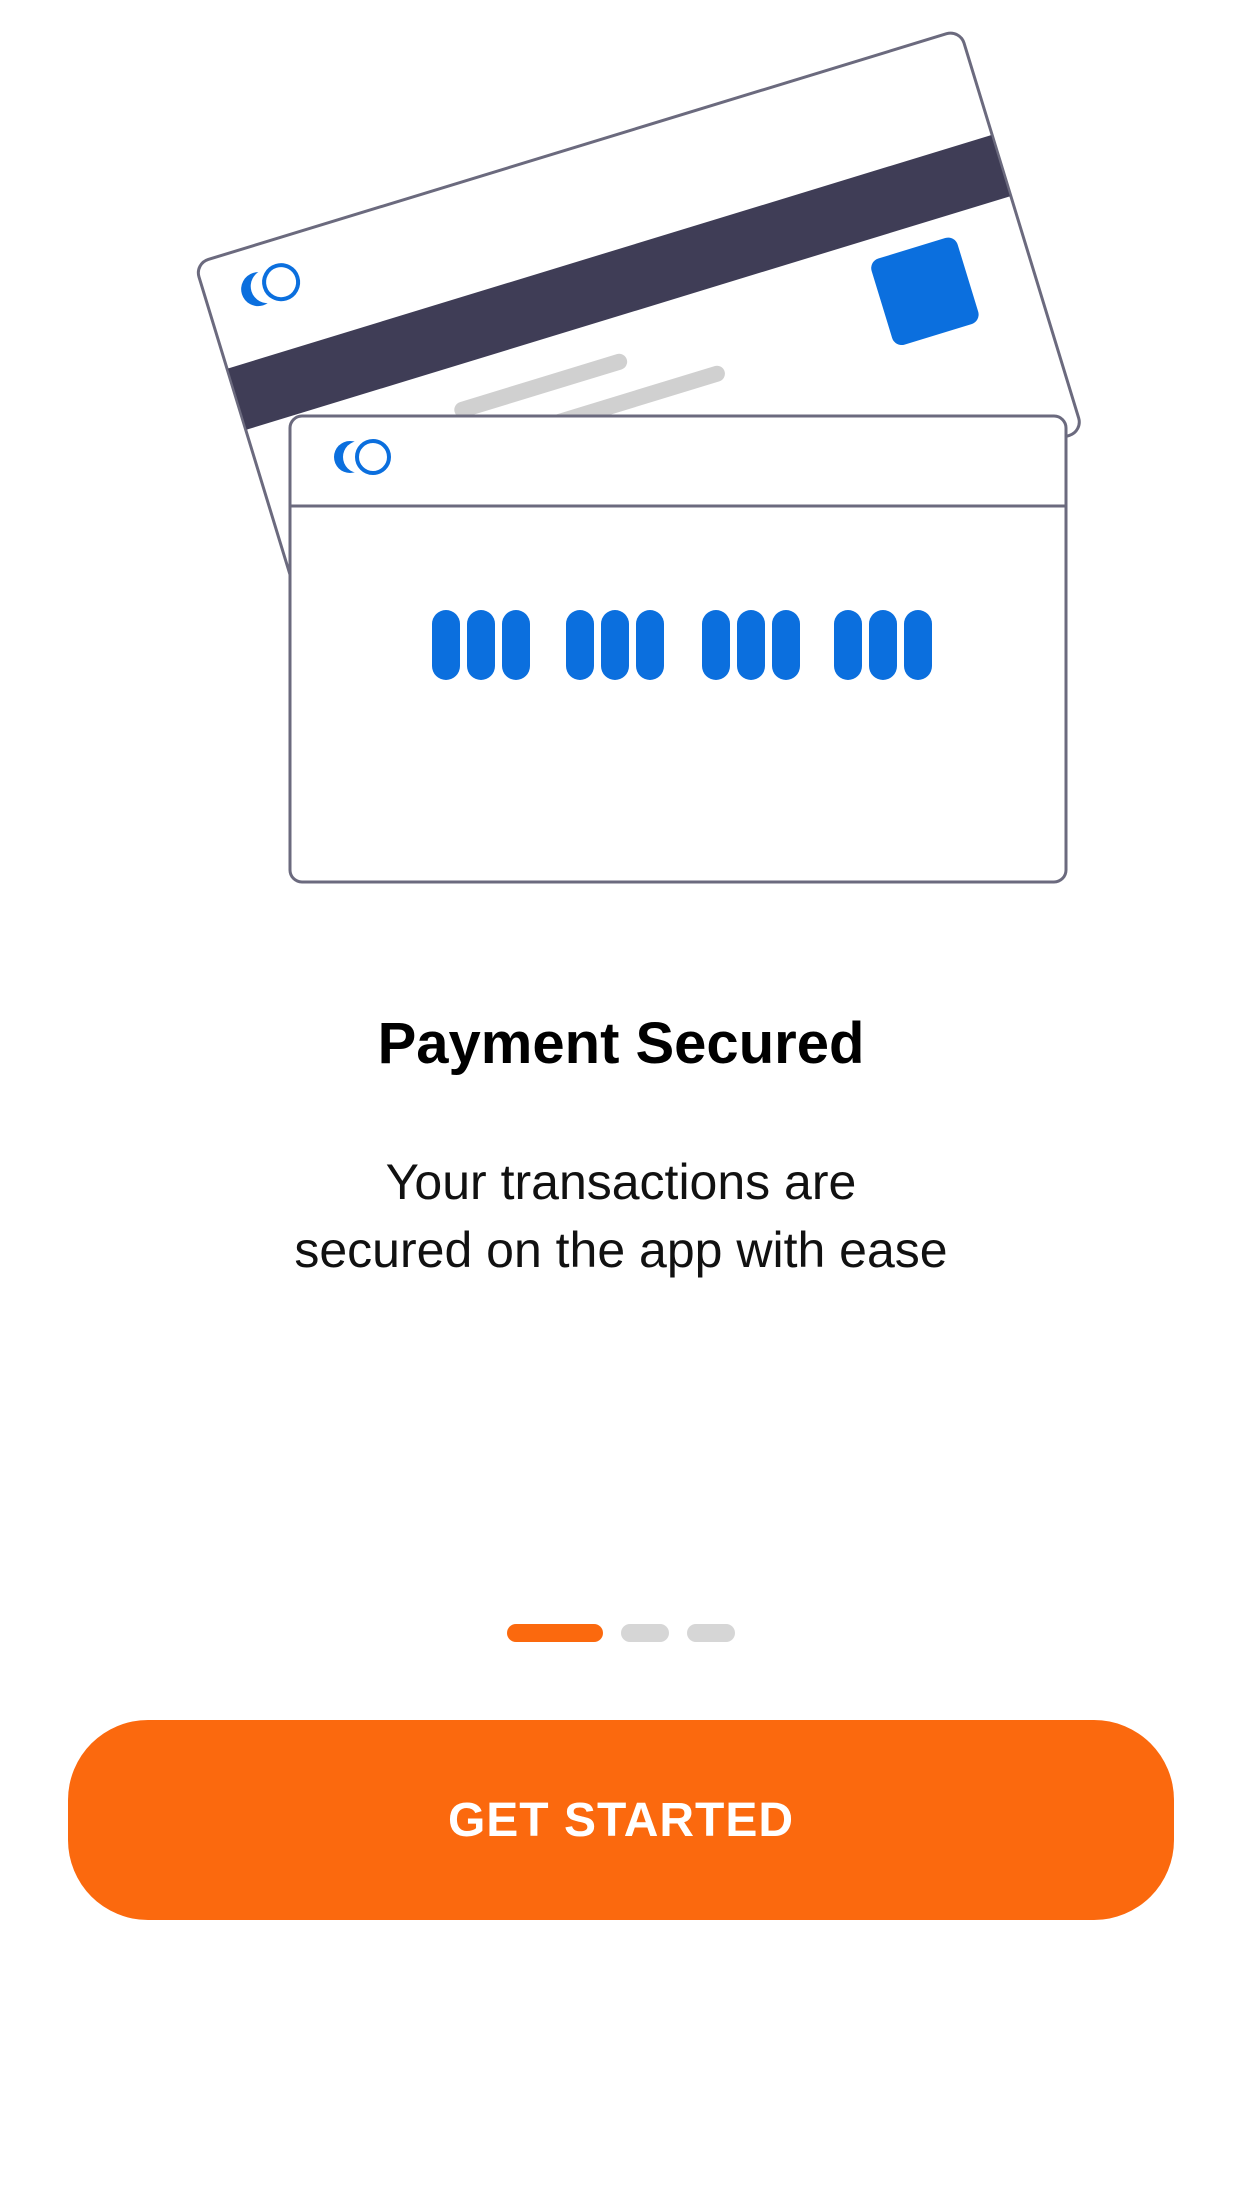 Image resolution: width=1242 pixels, height=2208 pixels. Describe the element at coordinates (678, 649) in the screenshot. I see `front-card` at that location.